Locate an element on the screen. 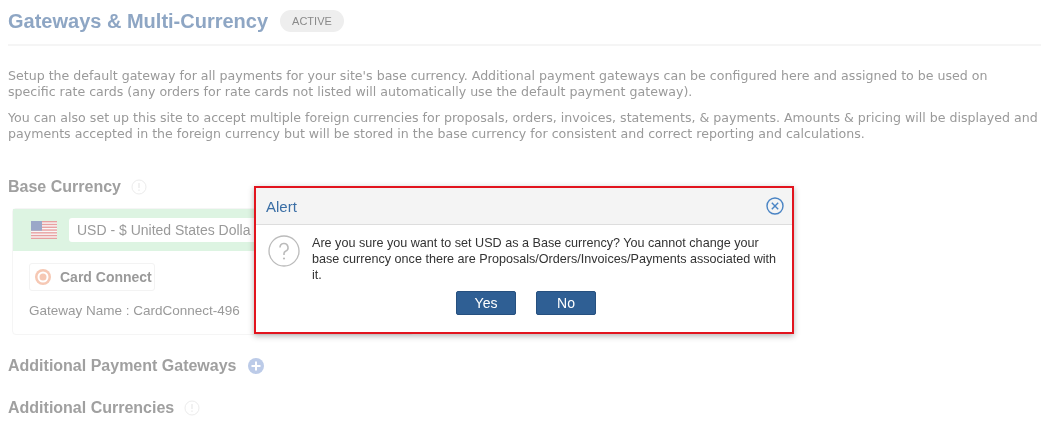 The height and width of the screenshot is (436, 1049). gateway-name: Gateway Name : CardConnect-496 is located at coordinates (135, 310).